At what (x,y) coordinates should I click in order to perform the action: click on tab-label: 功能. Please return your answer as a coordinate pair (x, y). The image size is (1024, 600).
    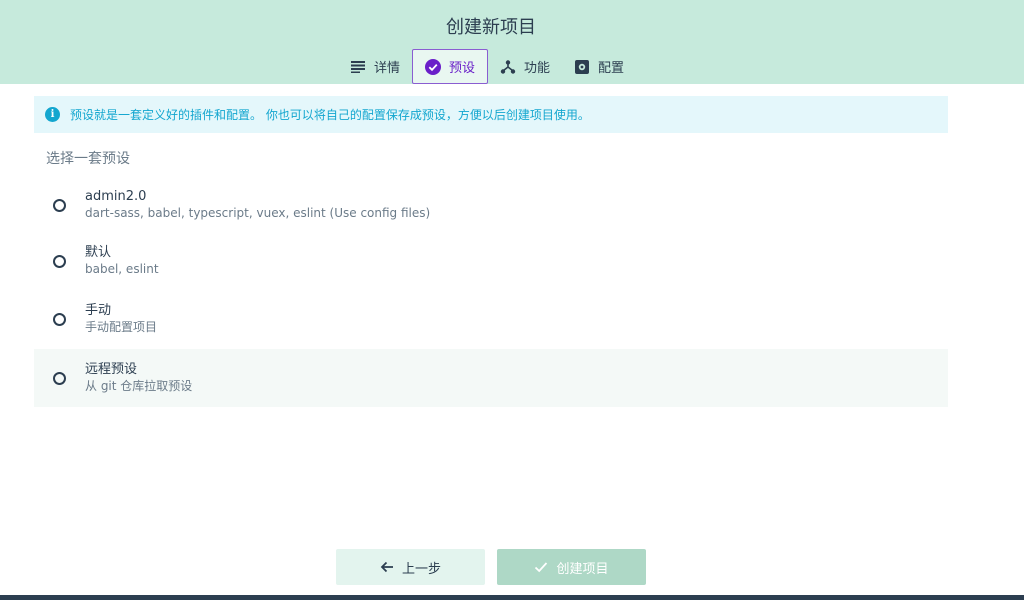
    Looking at the image, I should click on (537, 68).